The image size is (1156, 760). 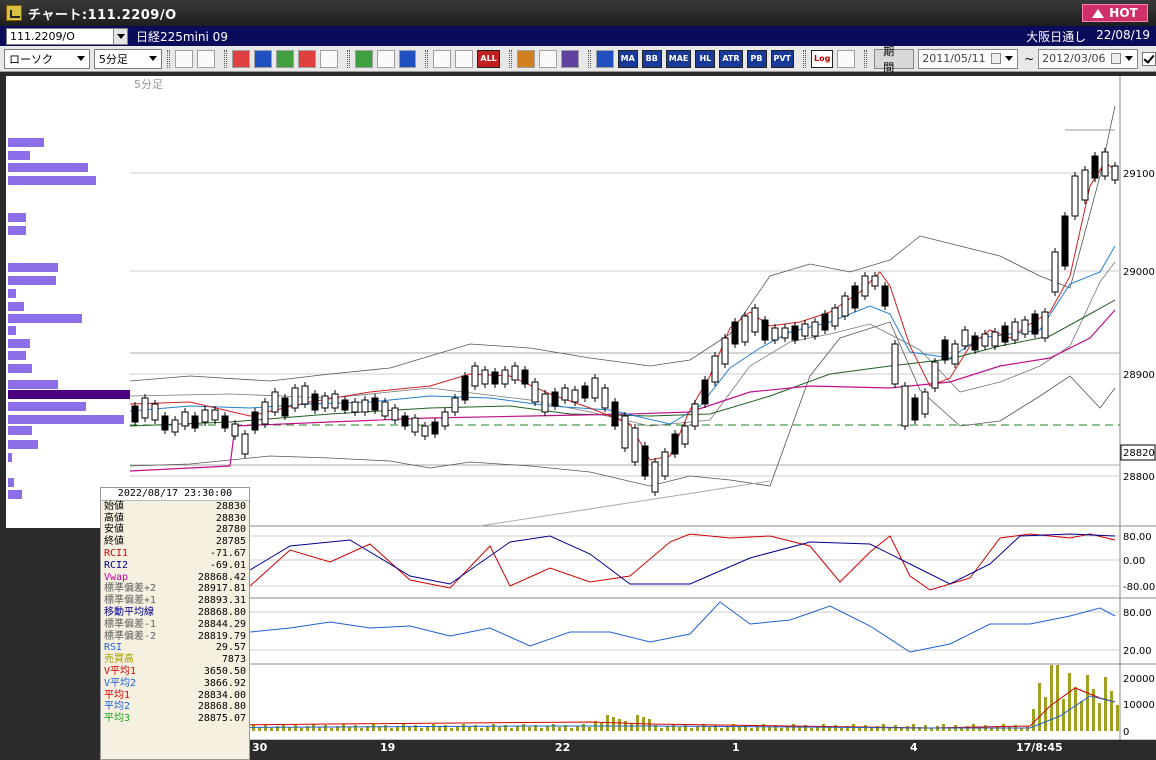 I want to click on atr-button: ATR, so click(x=731, y=58).